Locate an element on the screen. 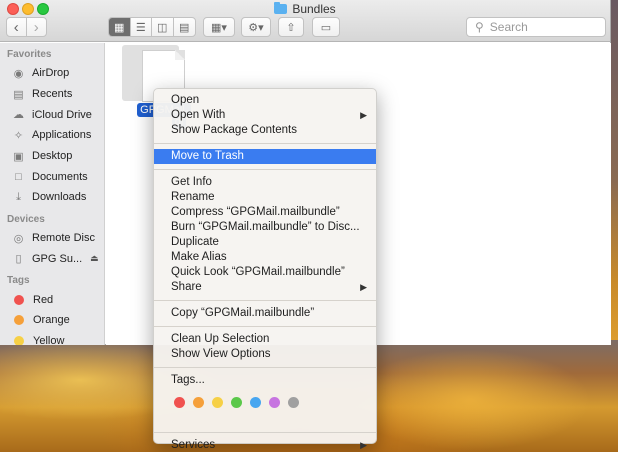  search-icon: ⚲ is located at coordinates (479, 27).